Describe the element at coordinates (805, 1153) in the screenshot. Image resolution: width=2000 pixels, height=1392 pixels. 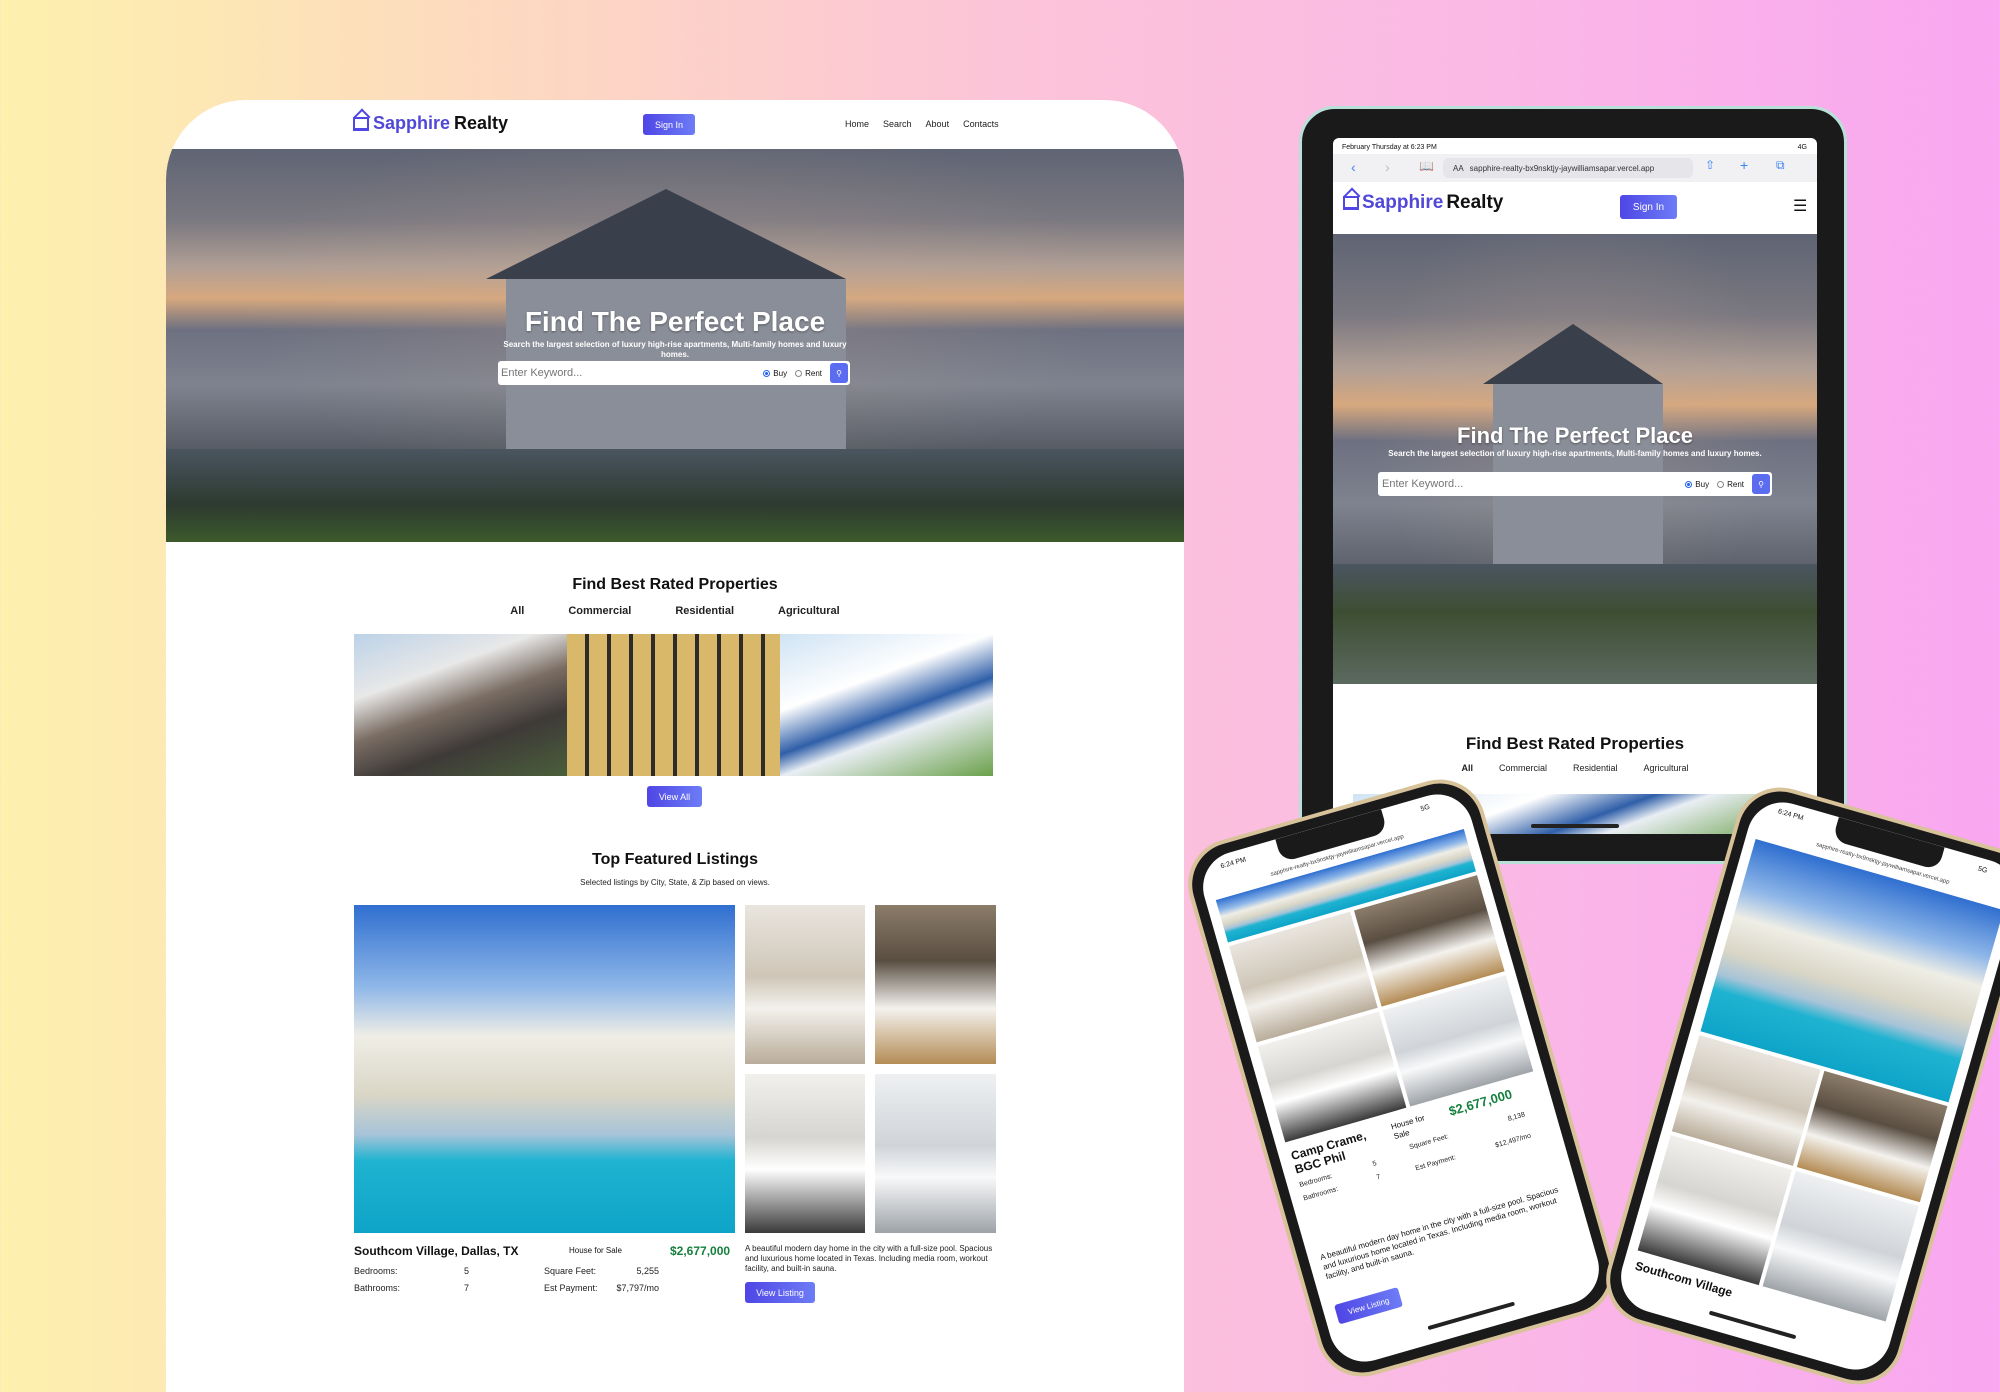
I see `featured-thumb-kitchen` at that location.